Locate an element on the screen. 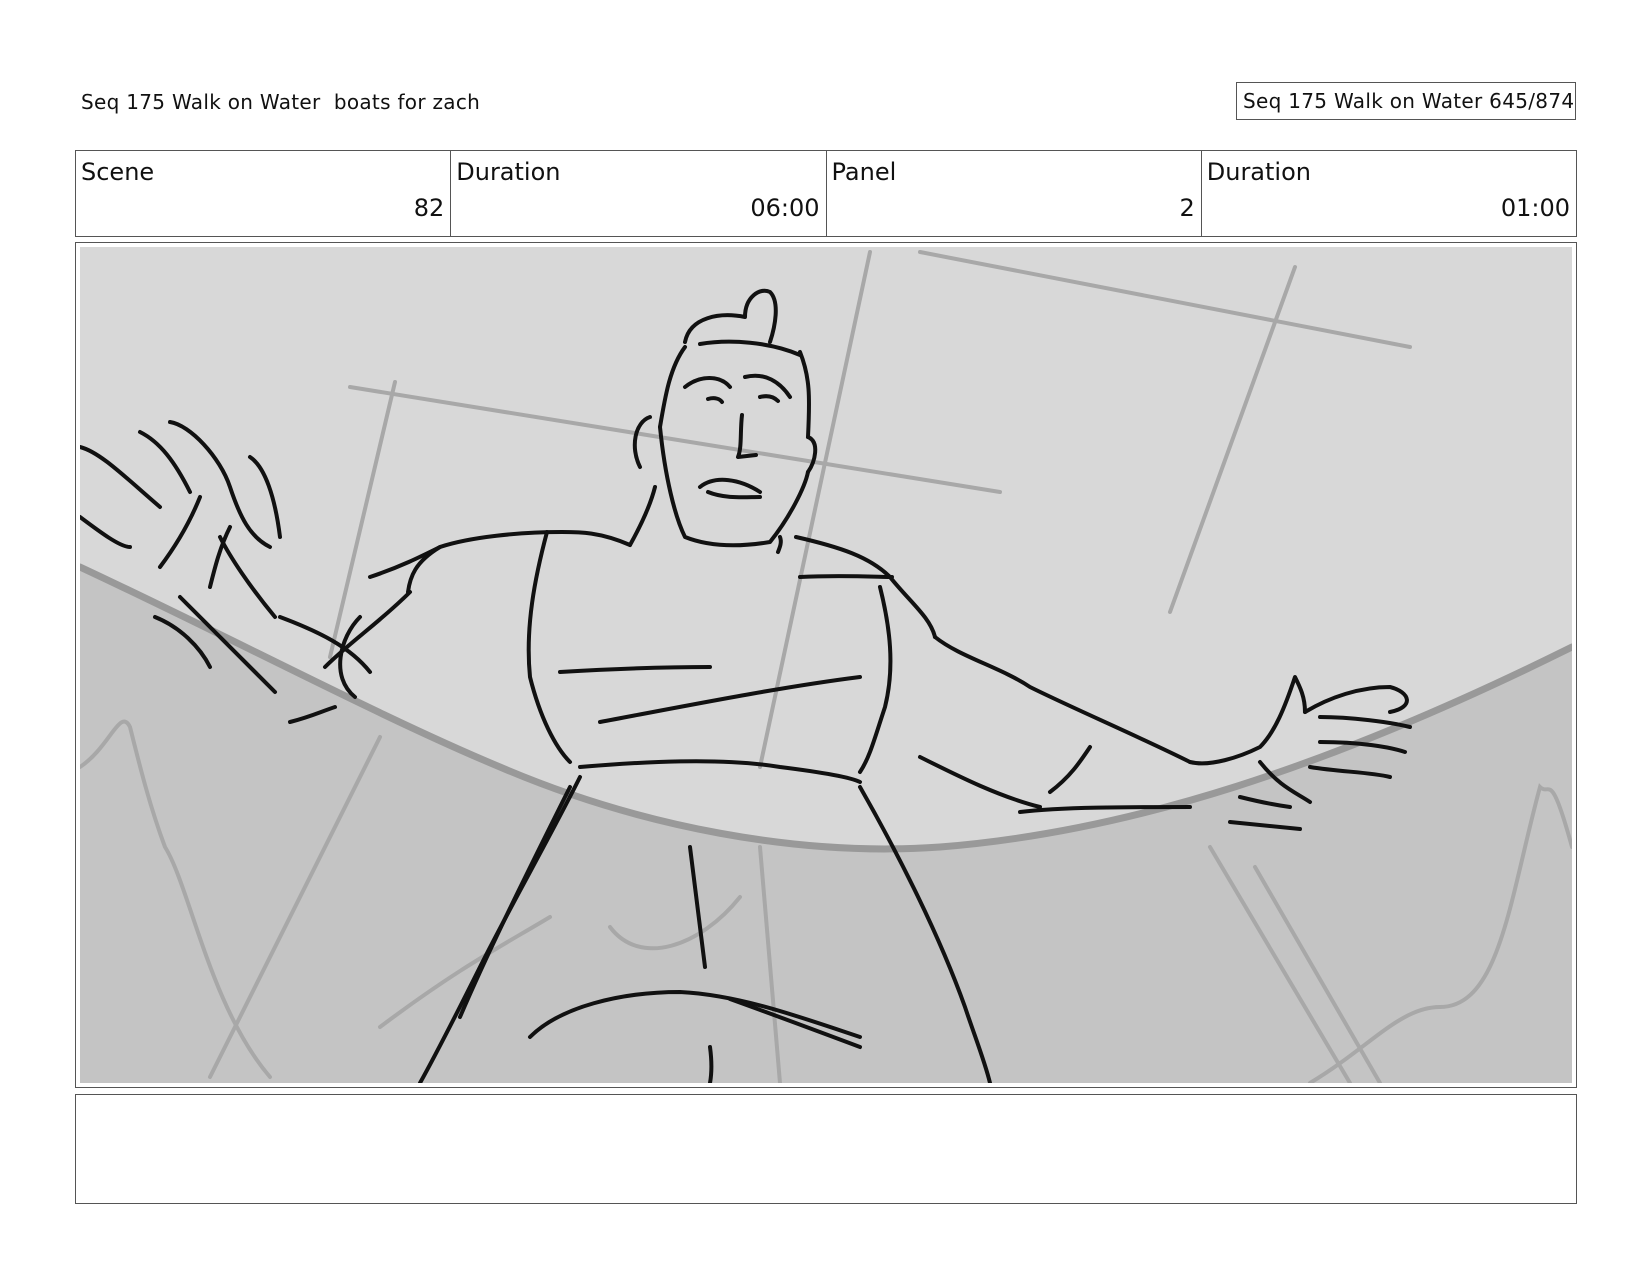  sequence-title: Seq 175 Walk on Water boats for zach is located at coordinates (281, 102).